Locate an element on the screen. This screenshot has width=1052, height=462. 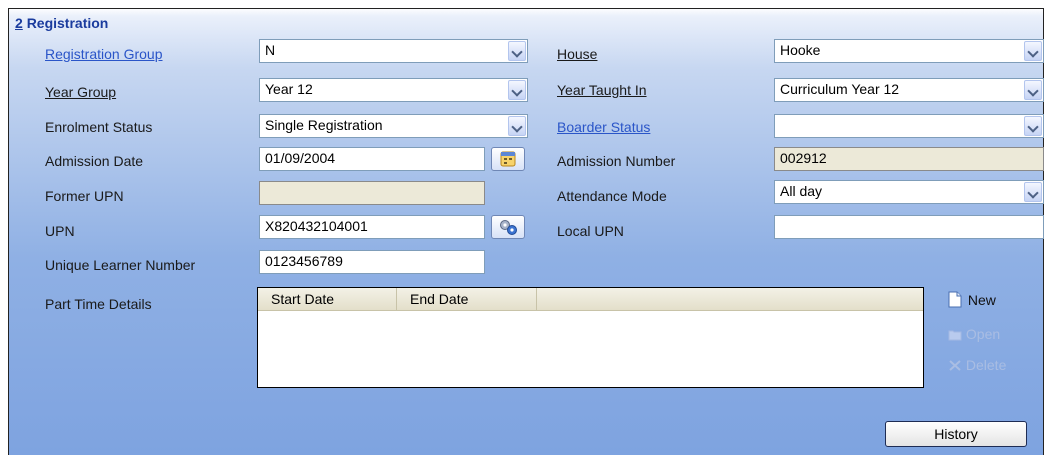
admission-number-value: 002912 is located at coordinates (803, 158).